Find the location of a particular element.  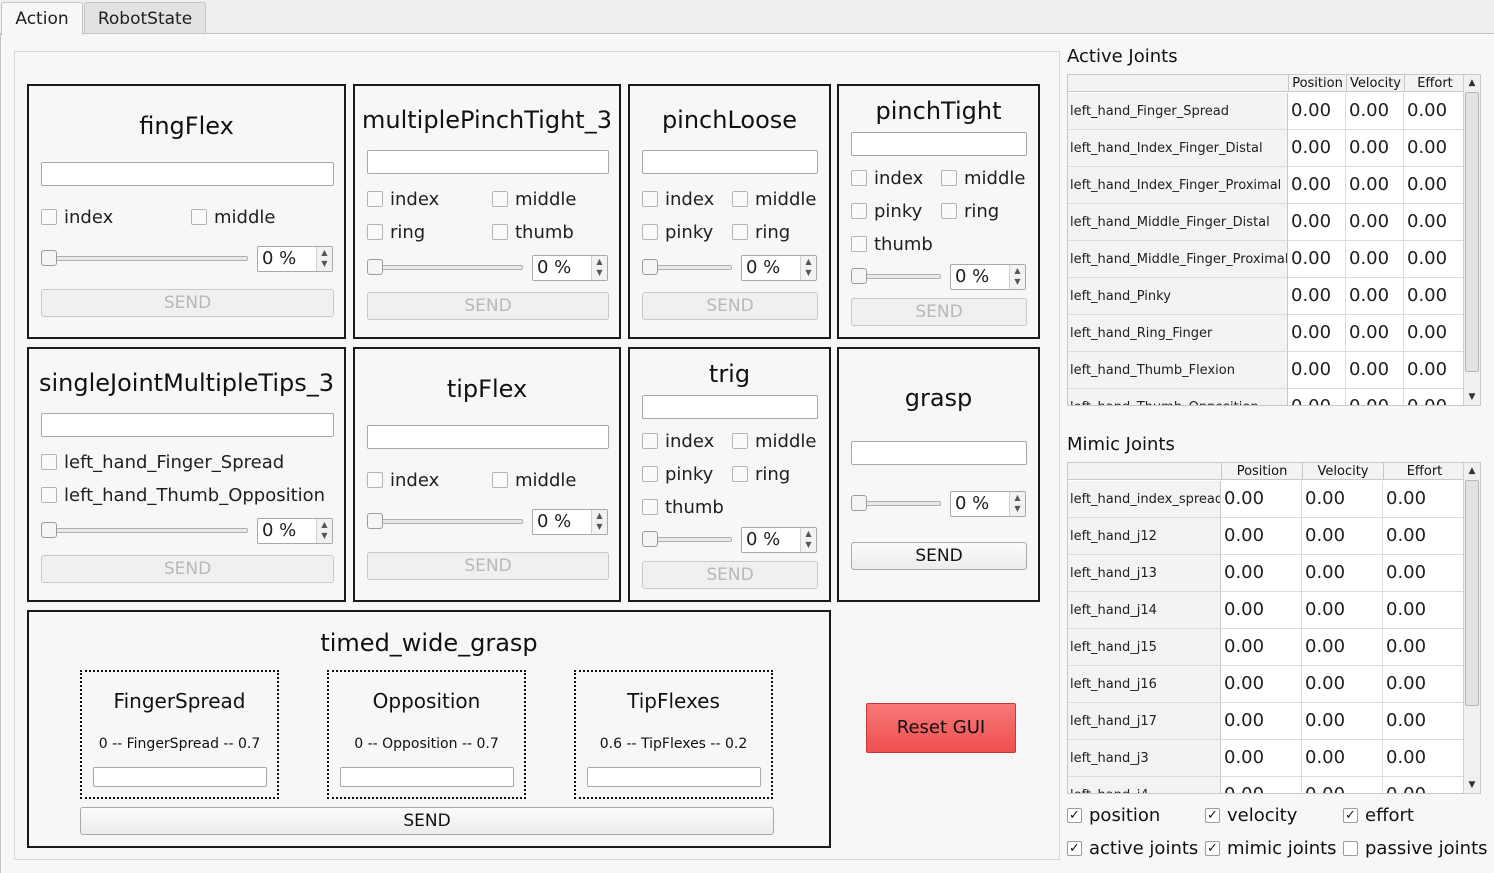

filter-checkbox-active-joints: ✓ active joints is located at coordinates (1132, 848).